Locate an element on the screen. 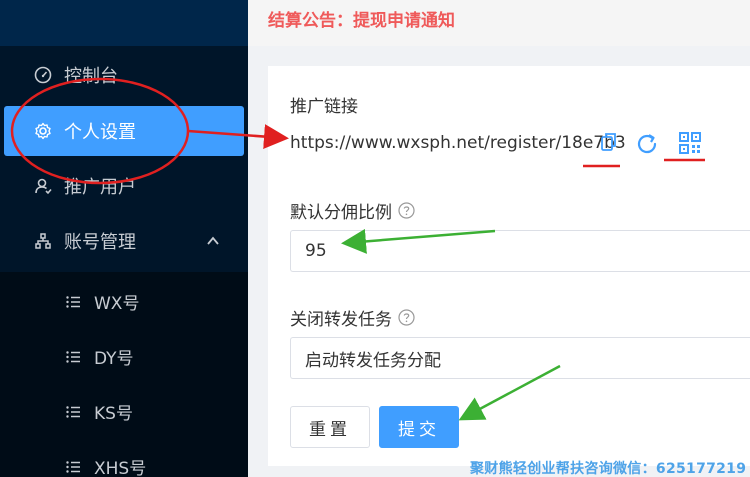 This screenshot has height=477, width=750. watermark-text: 聚财熊轻创业帮扶咨询微信：625177219 is located at coordinates (608, 469).